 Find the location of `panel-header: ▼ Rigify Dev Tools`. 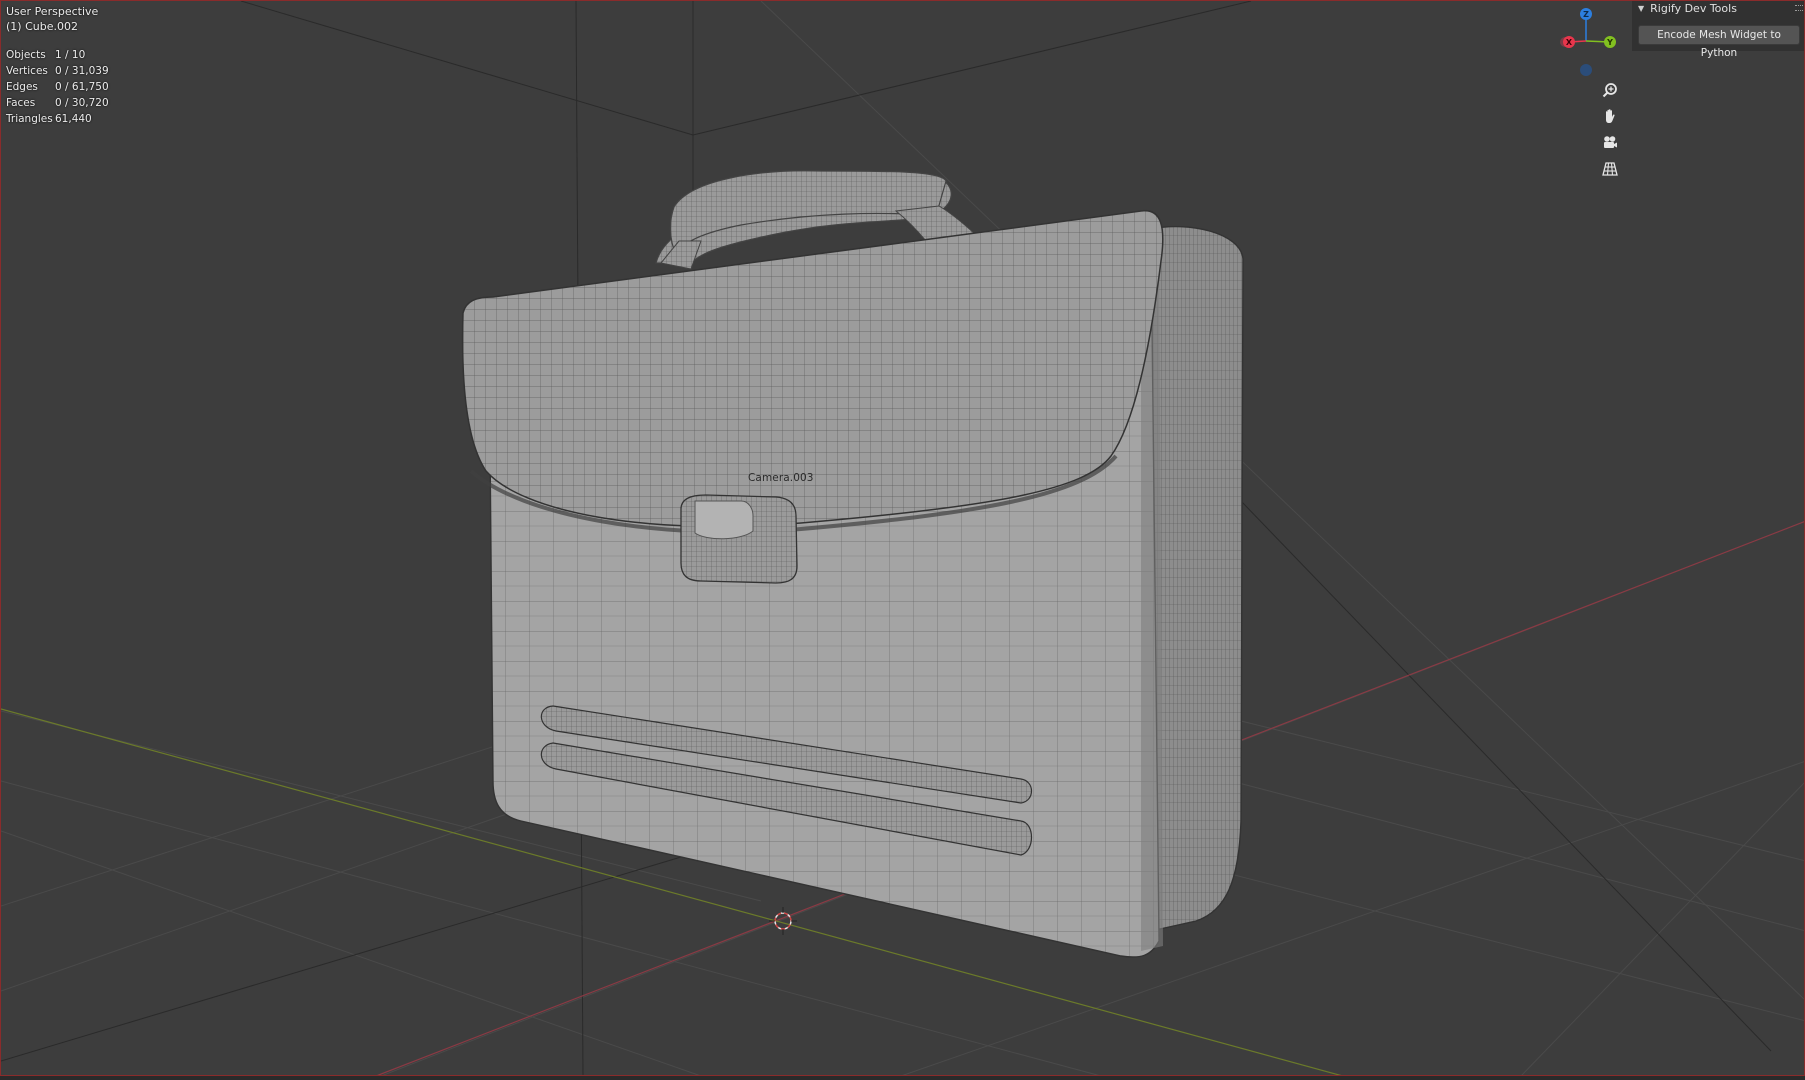

panel-header: ▼ Rigify Dev Tools is located at coordinates (1718, 9).